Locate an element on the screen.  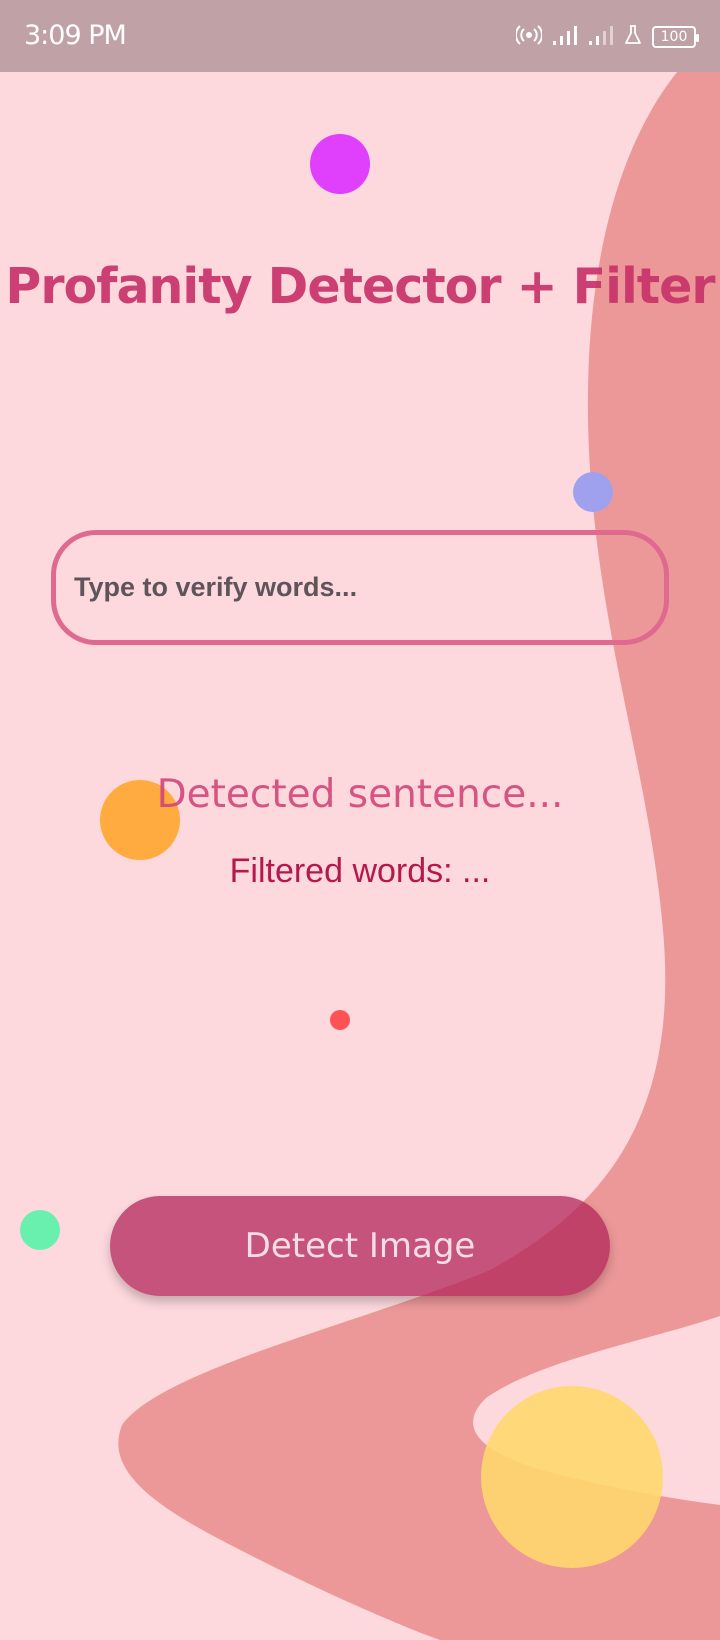
yellow-circle is located at coordinates (572, 1477).